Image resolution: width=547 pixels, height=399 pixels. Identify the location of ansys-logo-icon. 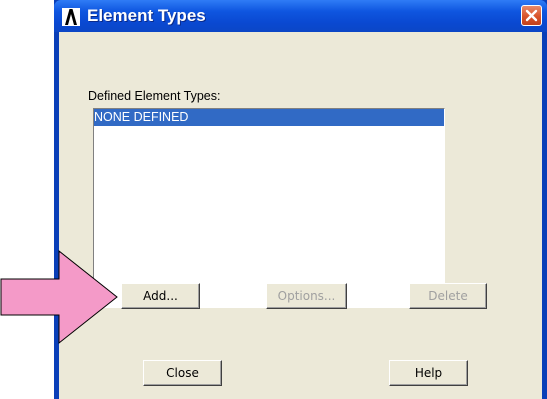
(71, 17).